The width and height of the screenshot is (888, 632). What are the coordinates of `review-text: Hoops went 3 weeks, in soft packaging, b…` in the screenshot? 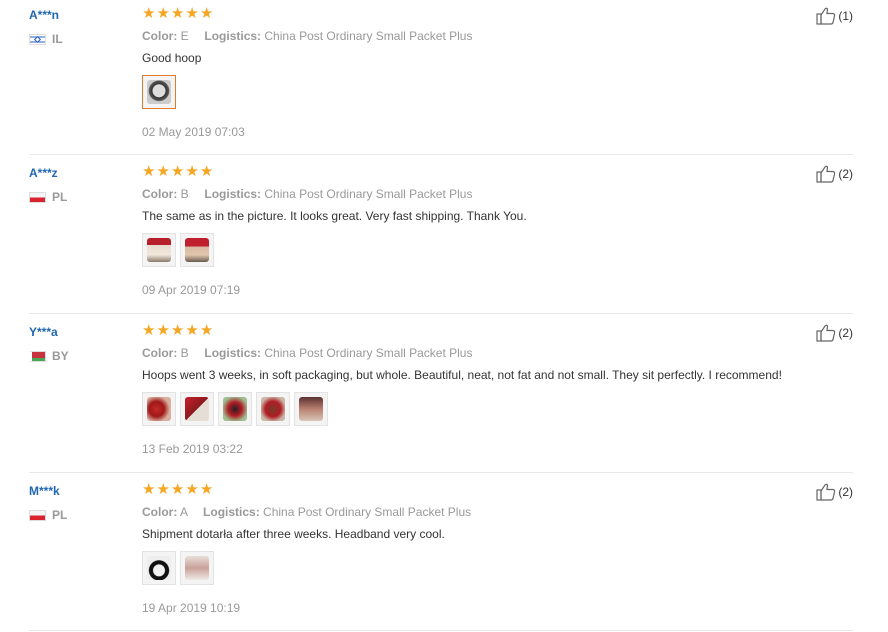 It's located at (462, 375).